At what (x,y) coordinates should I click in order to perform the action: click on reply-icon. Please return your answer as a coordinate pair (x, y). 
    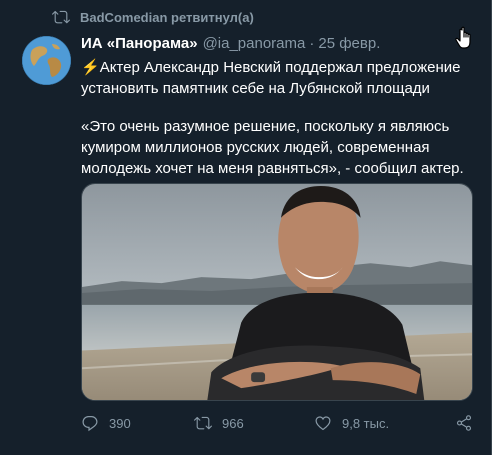
    Looking at the image, I should click on (90, 424).